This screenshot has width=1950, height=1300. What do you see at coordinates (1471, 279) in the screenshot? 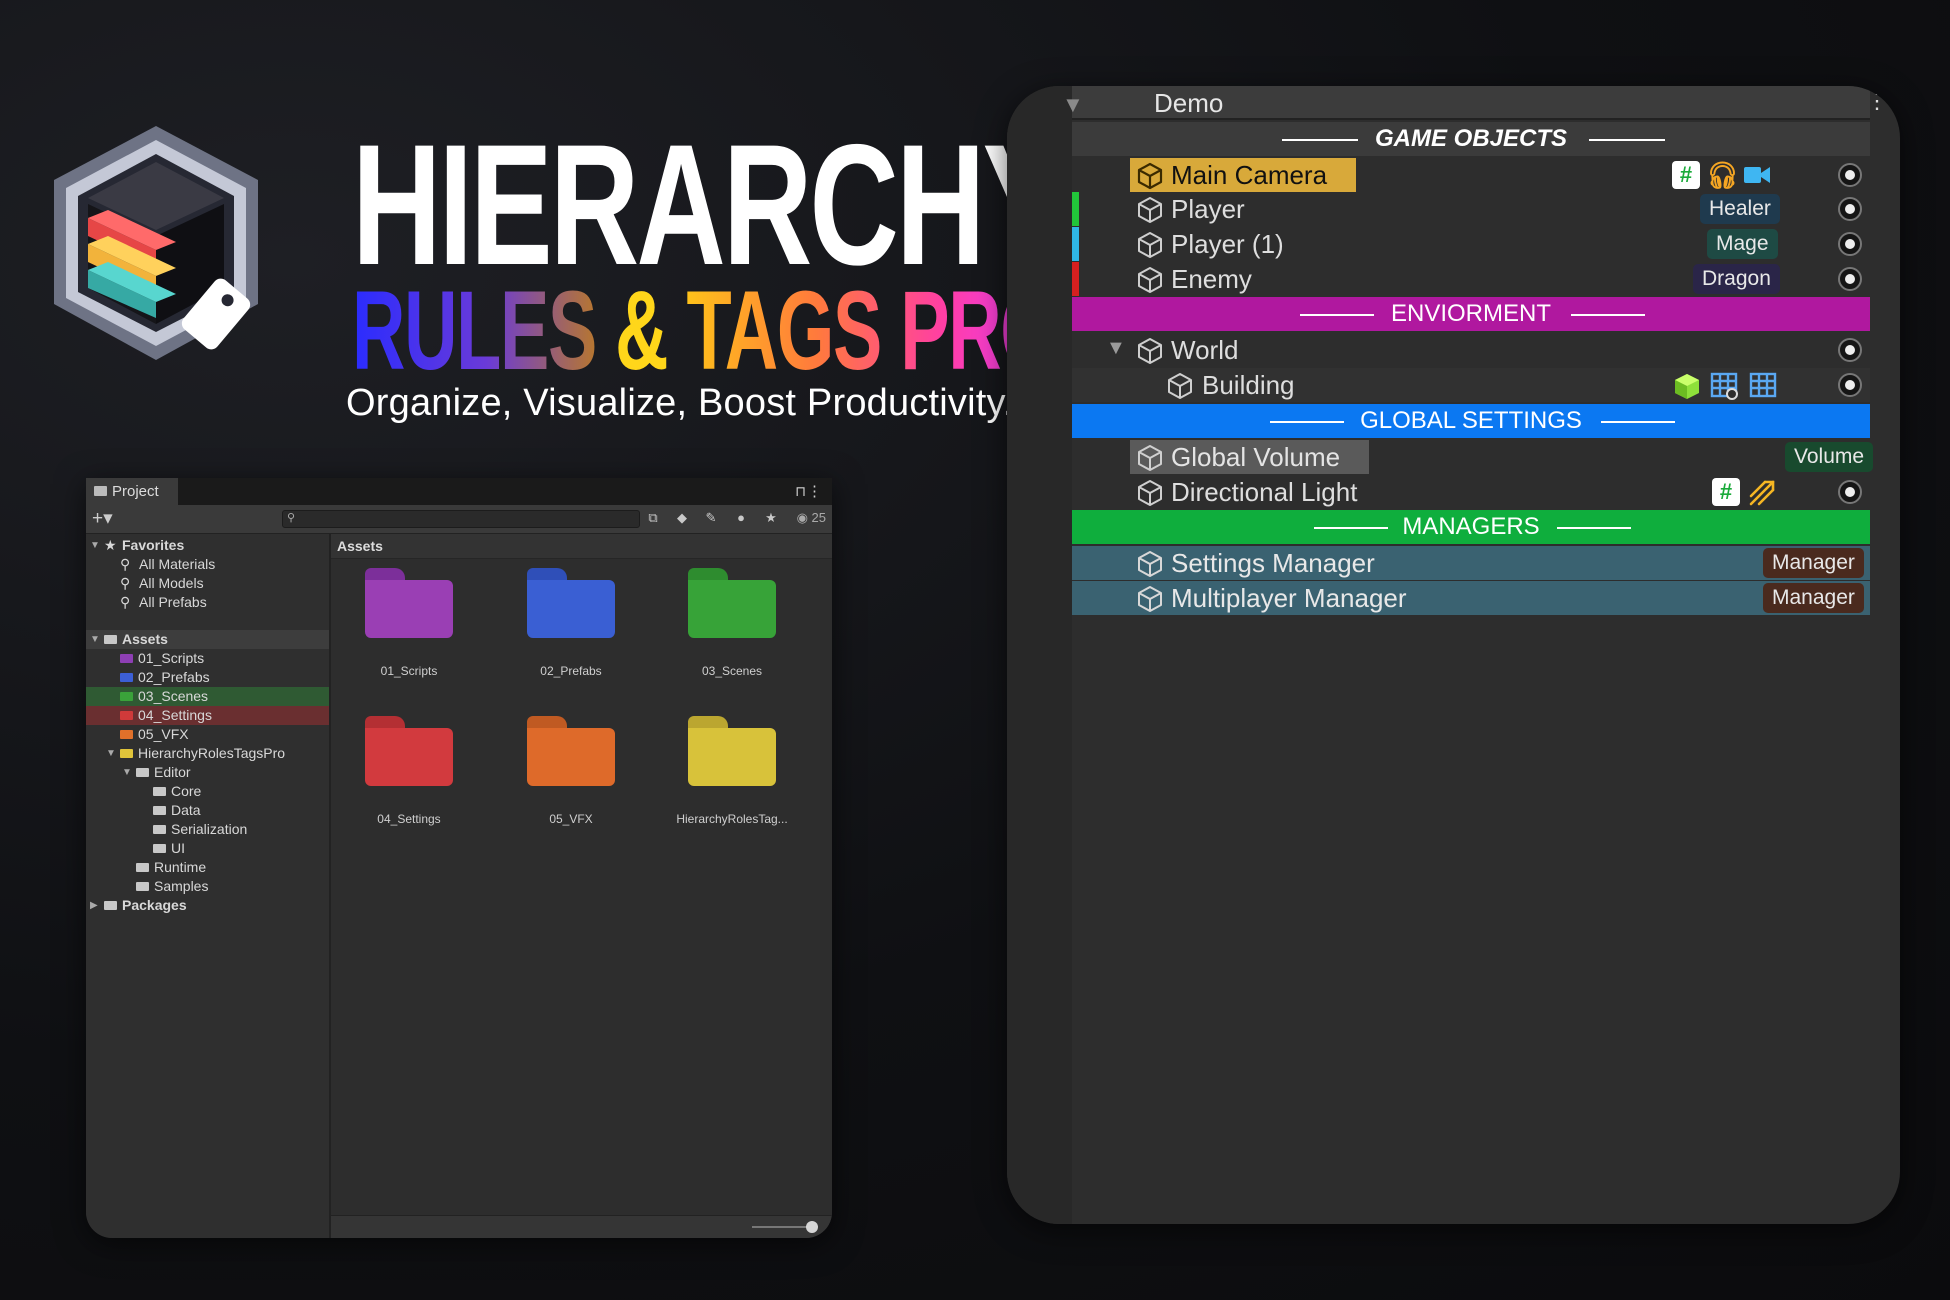
I see `hierarchy-row-enemy: Enemy Dragon` at bounding box center [1471, 279].